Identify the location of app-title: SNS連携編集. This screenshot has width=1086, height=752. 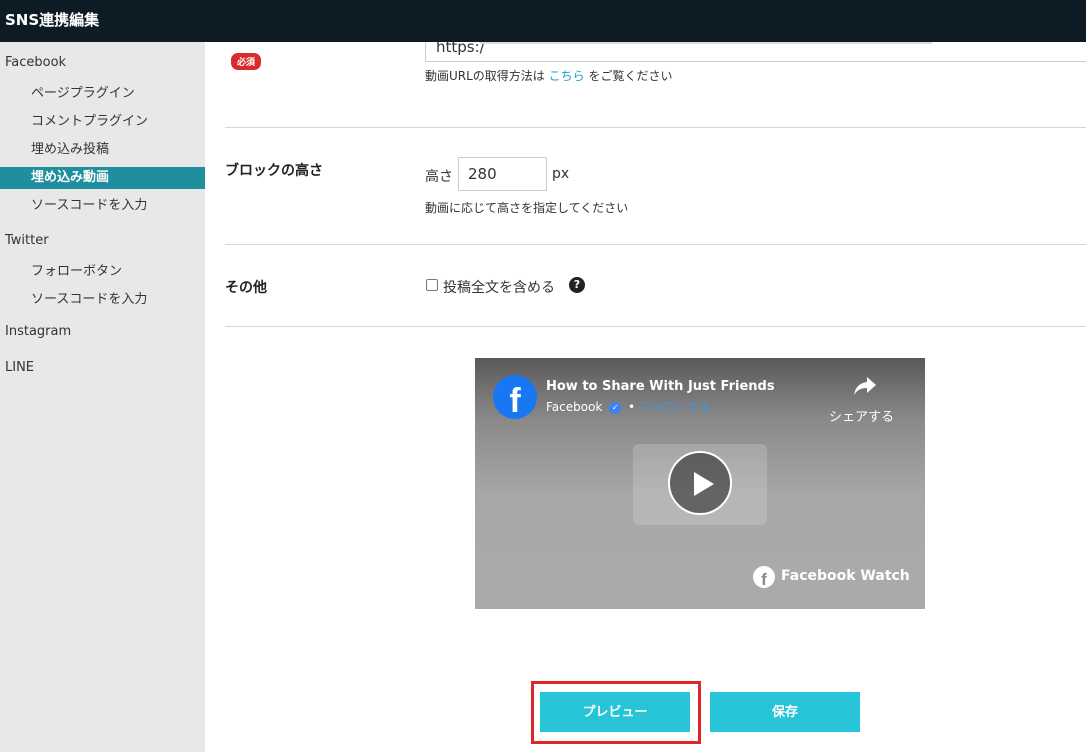
(52, 20).